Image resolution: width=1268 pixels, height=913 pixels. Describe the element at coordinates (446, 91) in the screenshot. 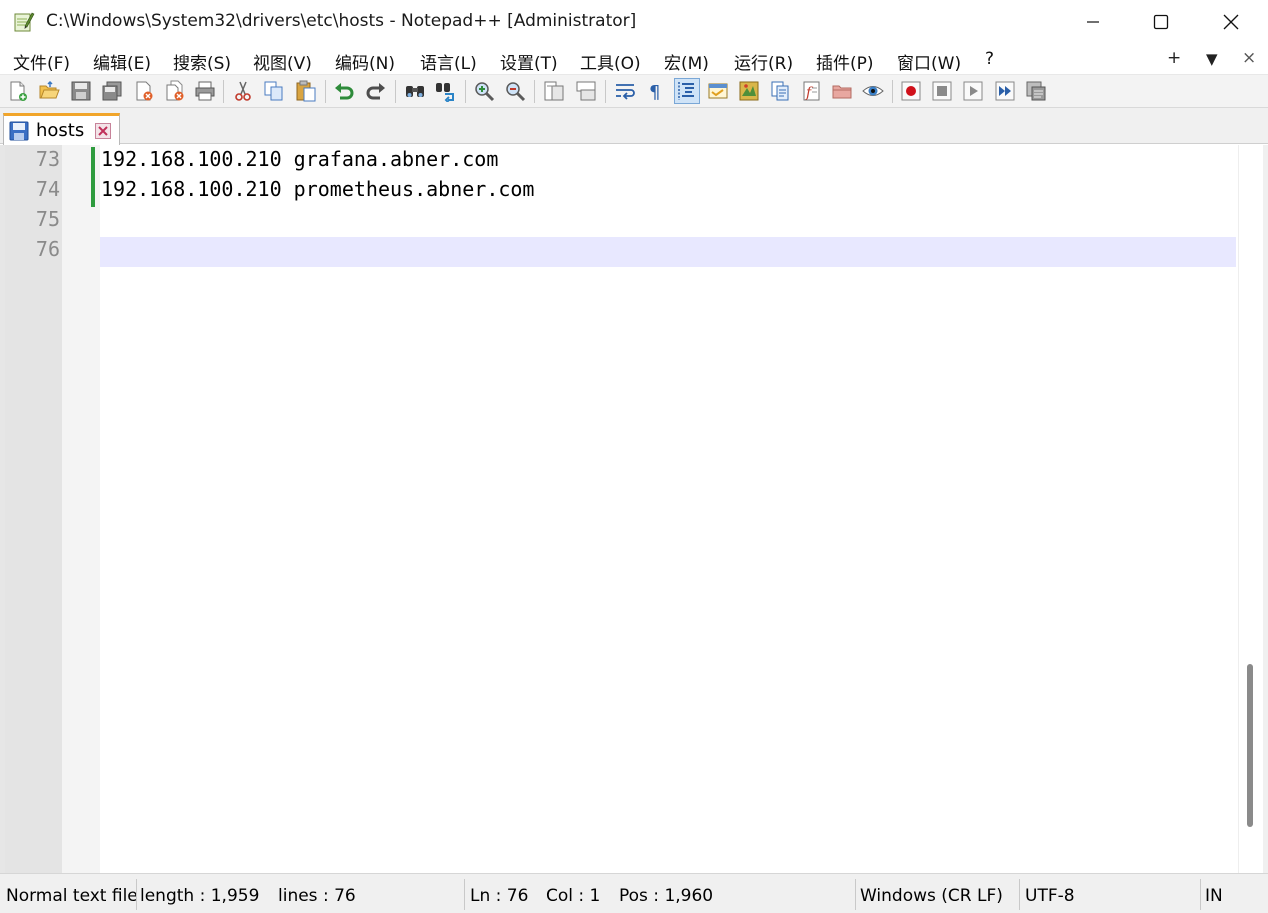

I see `replace-icon` at that location.